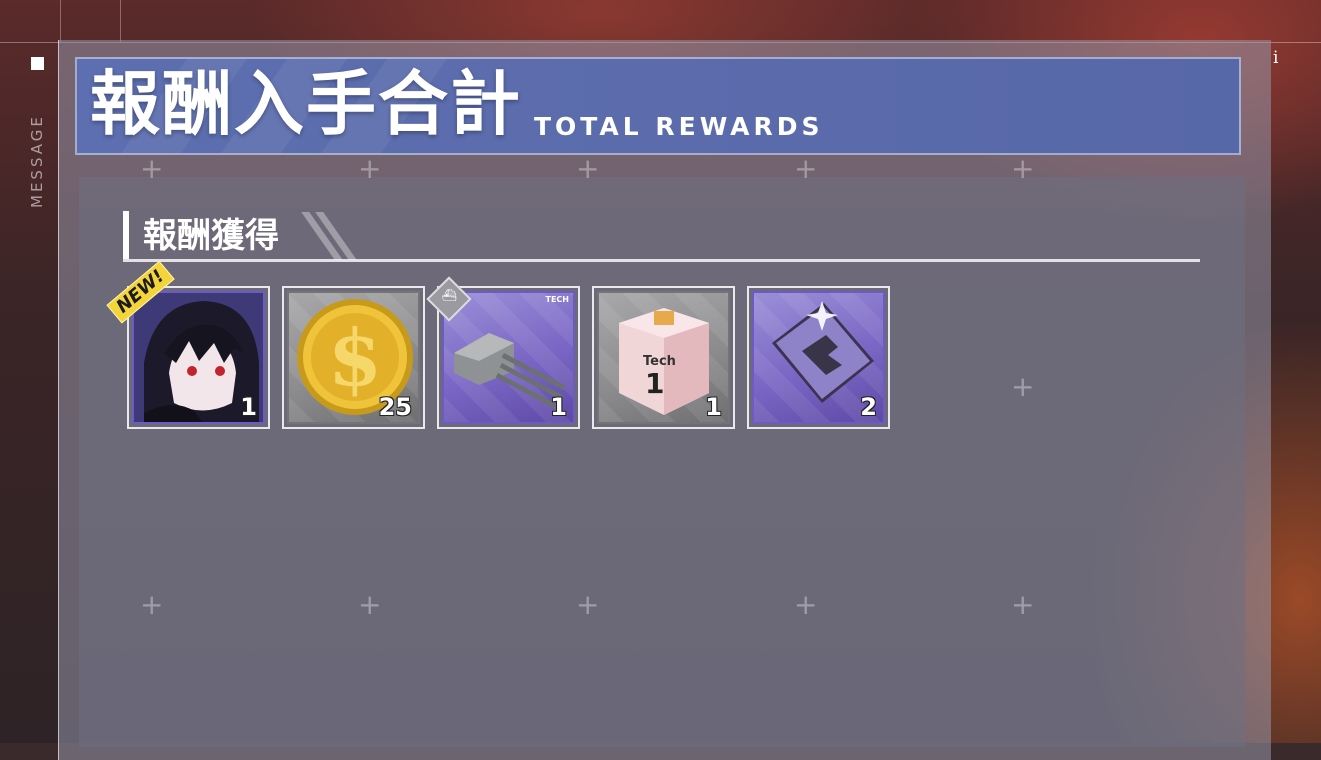  Describe the element at coordinates (211, 236) in the screenshot. I see `section-title: 報酬獲得` at that location.